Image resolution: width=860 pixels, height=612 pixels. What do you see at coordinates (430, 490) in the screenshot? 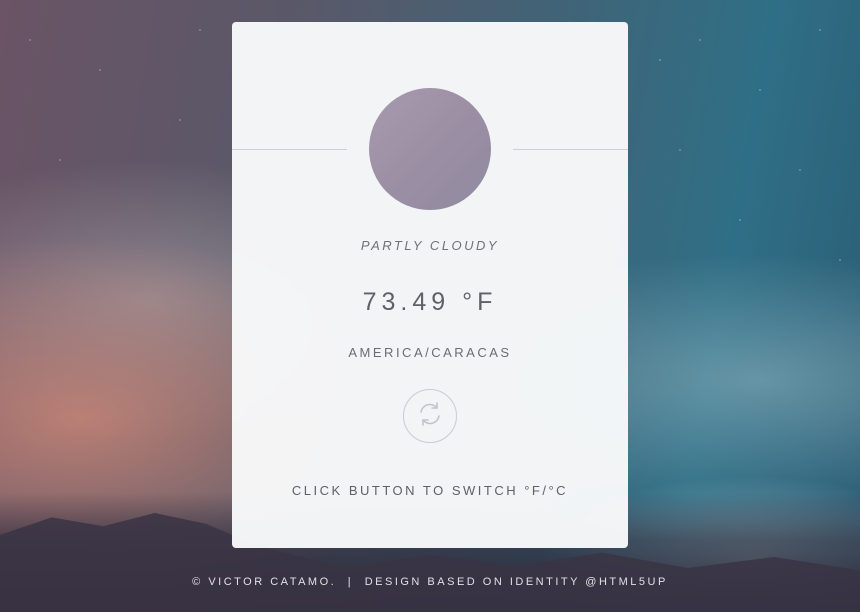
I see `switch-hint: CLICK BUTTON TO SWITCH °F/°C` at bounding box center [430, 490].